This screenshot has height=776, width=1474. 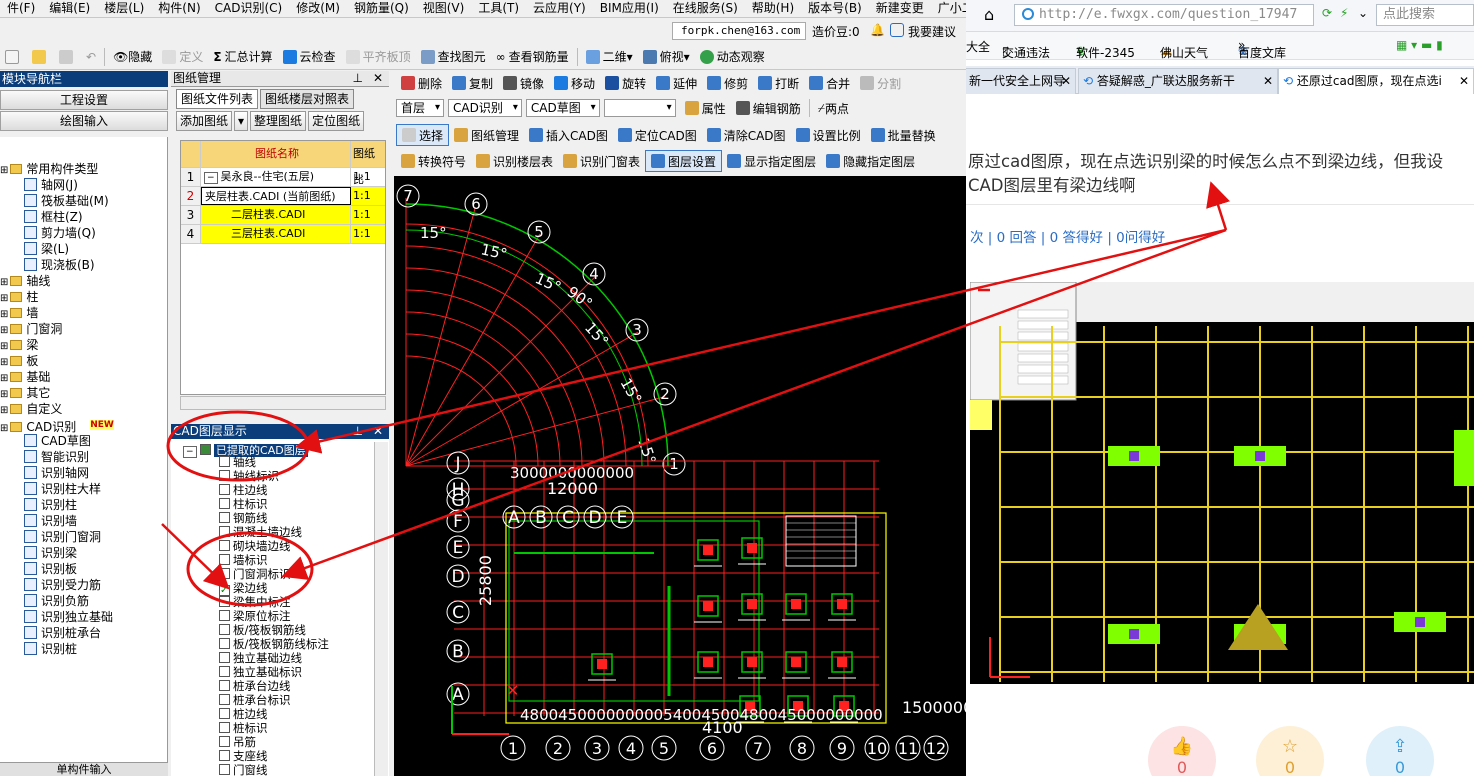 What do you see at coordinates (307, 99) in the screenshot?
I see `tab-drawing-floor-map: 图纸楼层对照表` at bounding box center [307, 99].